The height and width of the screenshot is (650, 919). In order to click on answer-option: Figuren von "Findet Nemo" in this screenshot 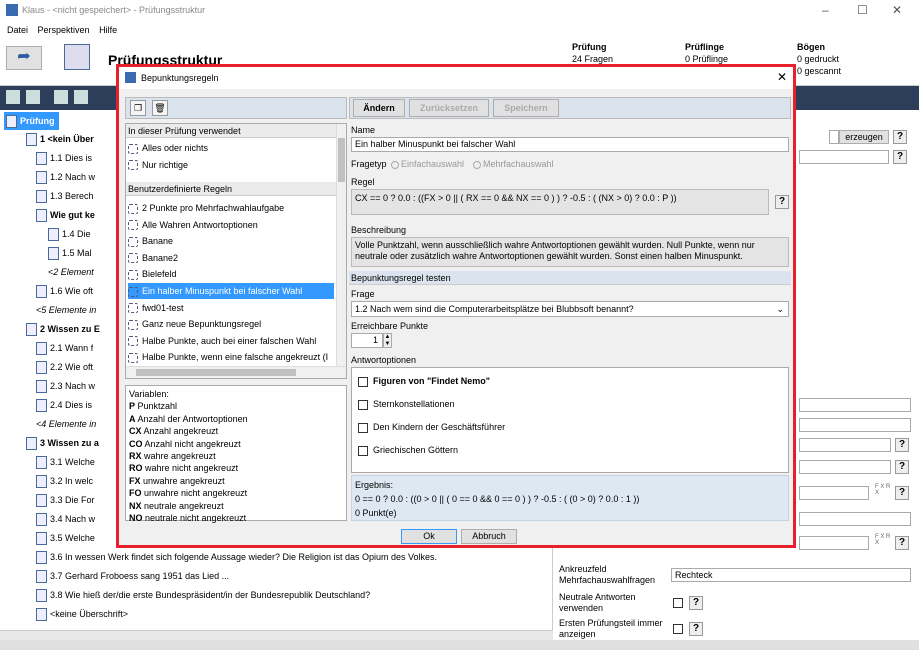, I will do `click(424, 381)`.